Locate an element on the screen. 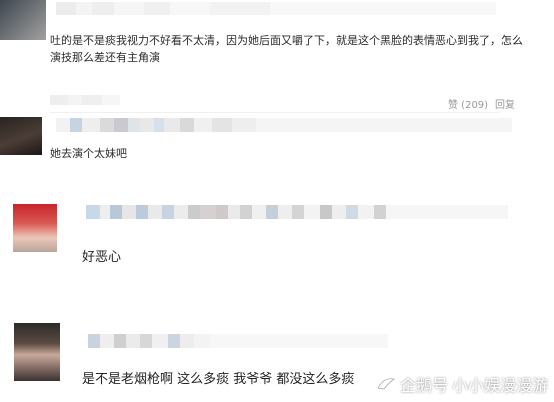  penguin-logo-icon is located at coordinates (386, 384).